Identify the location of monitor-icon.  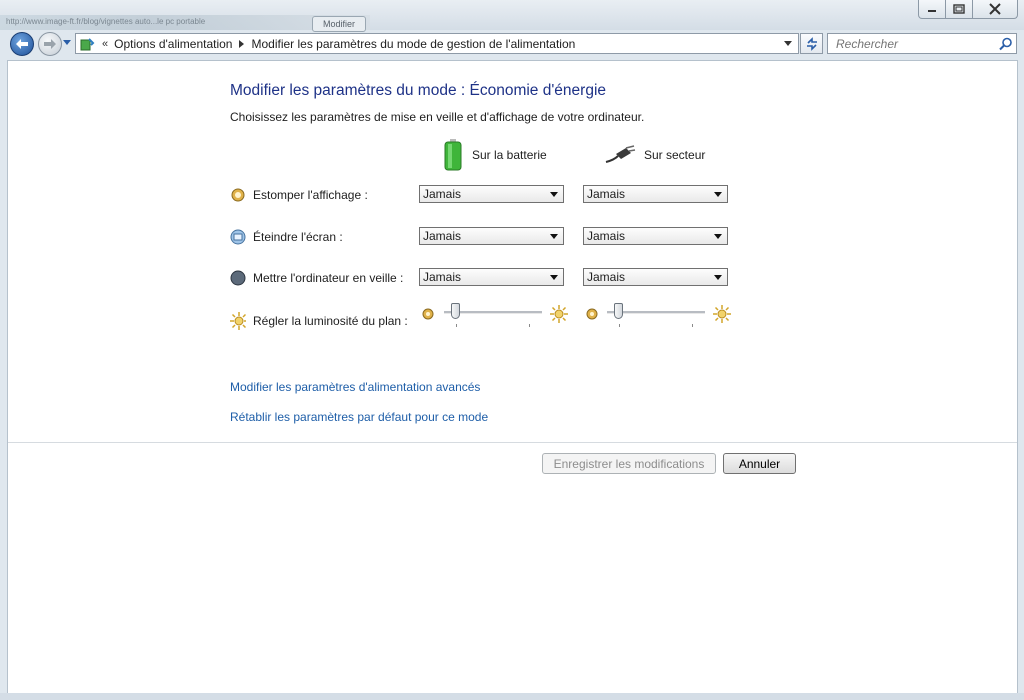
(238, 237).